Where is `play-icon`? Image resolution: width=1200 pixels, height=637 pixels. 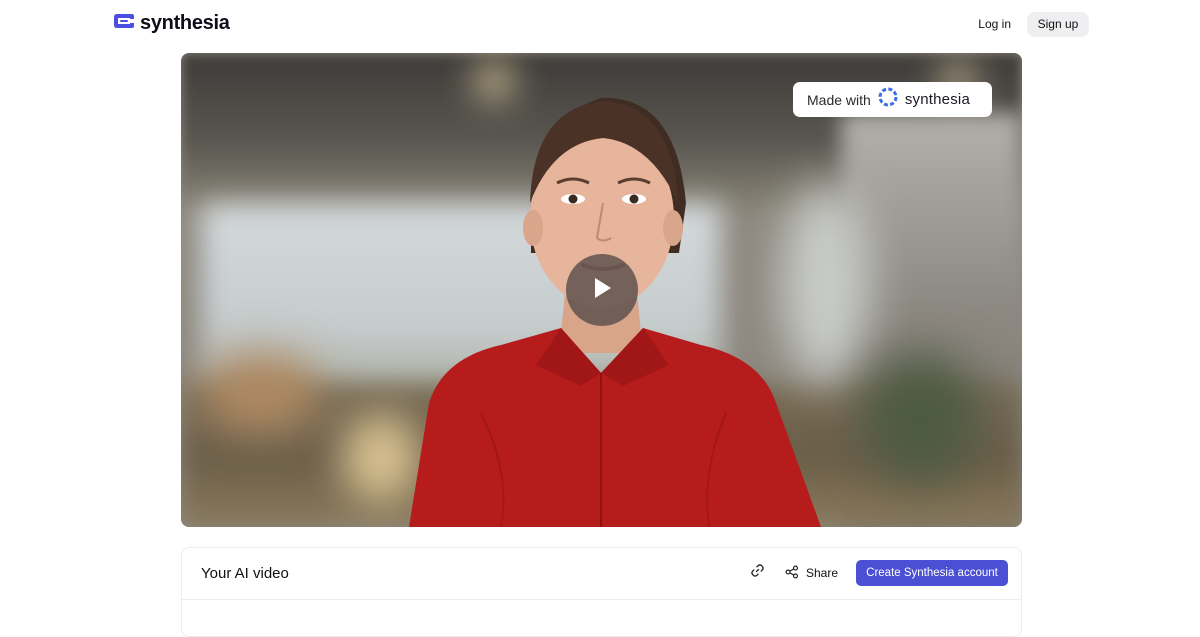
play-icon is located at coordinates (602, 290).